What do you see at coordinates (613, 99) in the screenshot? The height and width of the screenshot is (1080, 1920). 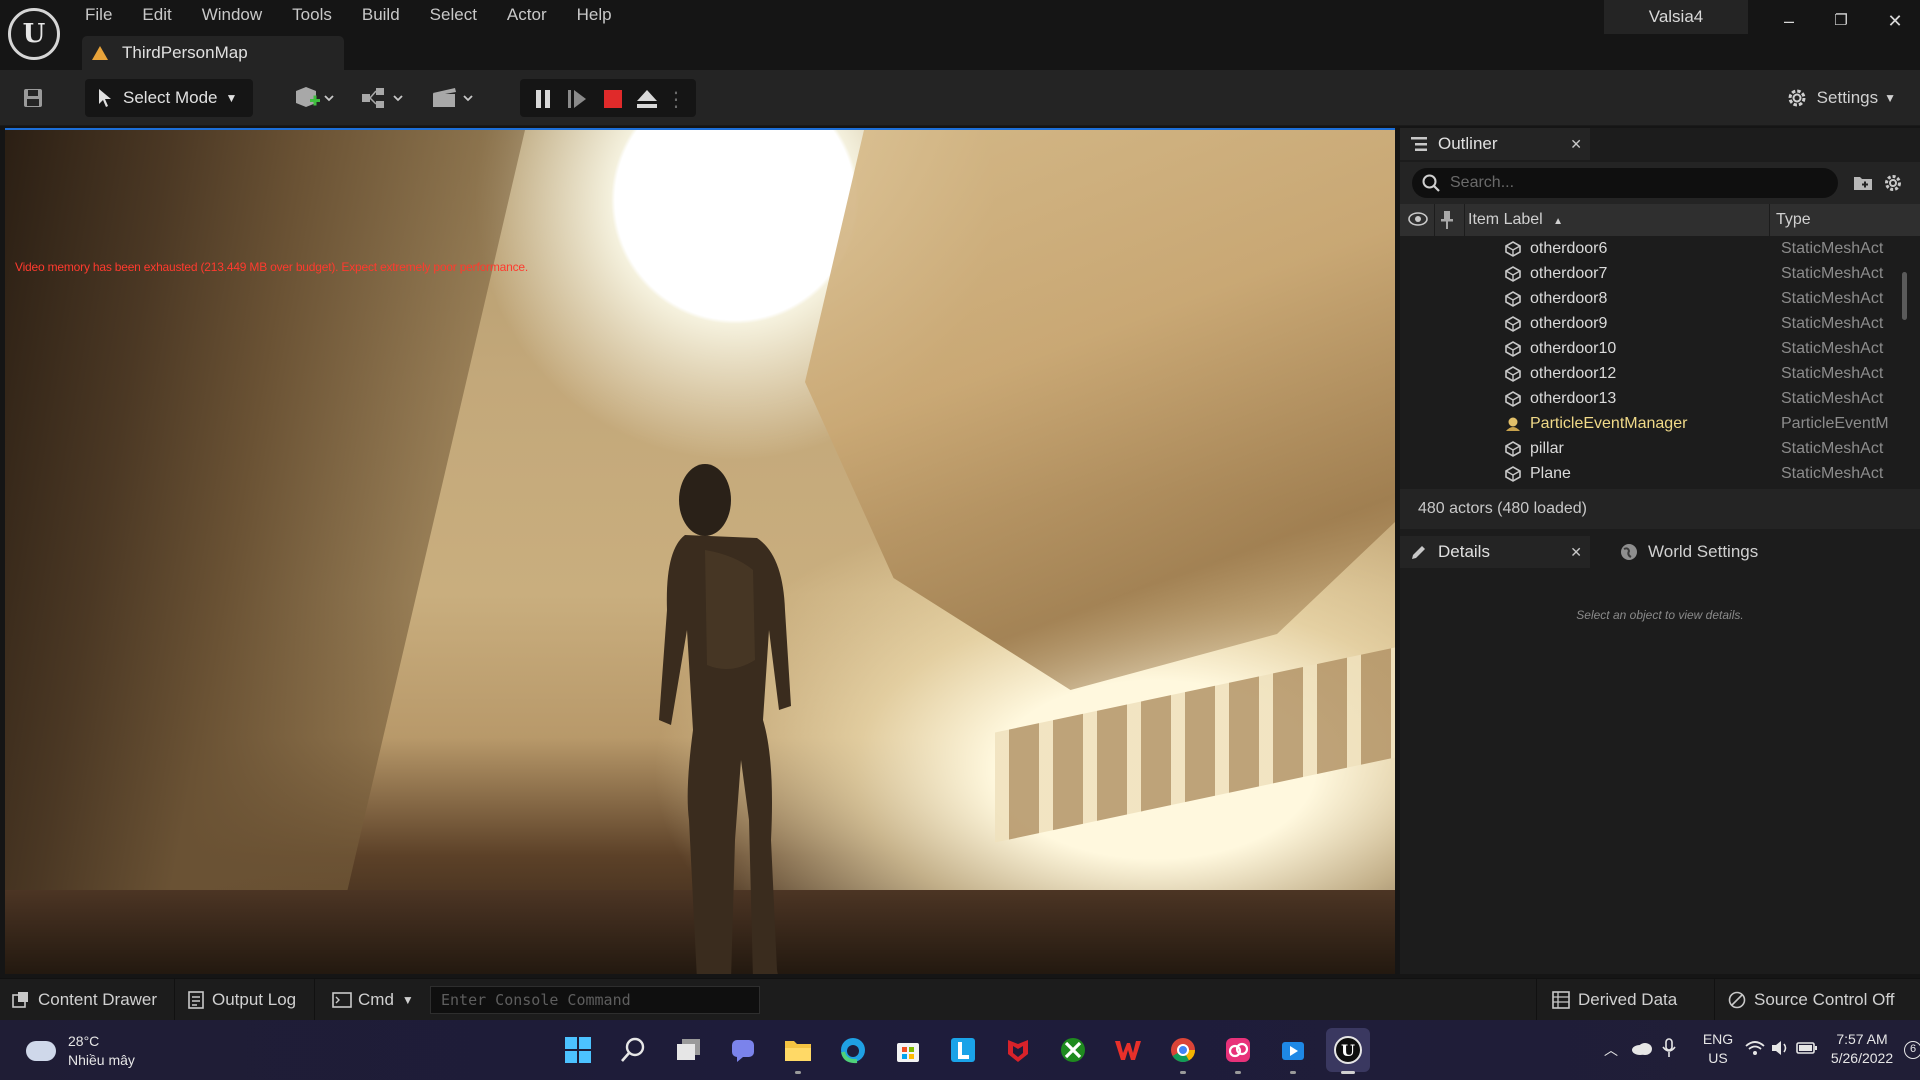 I see `stop-icon` at bounding box center [613, 99].